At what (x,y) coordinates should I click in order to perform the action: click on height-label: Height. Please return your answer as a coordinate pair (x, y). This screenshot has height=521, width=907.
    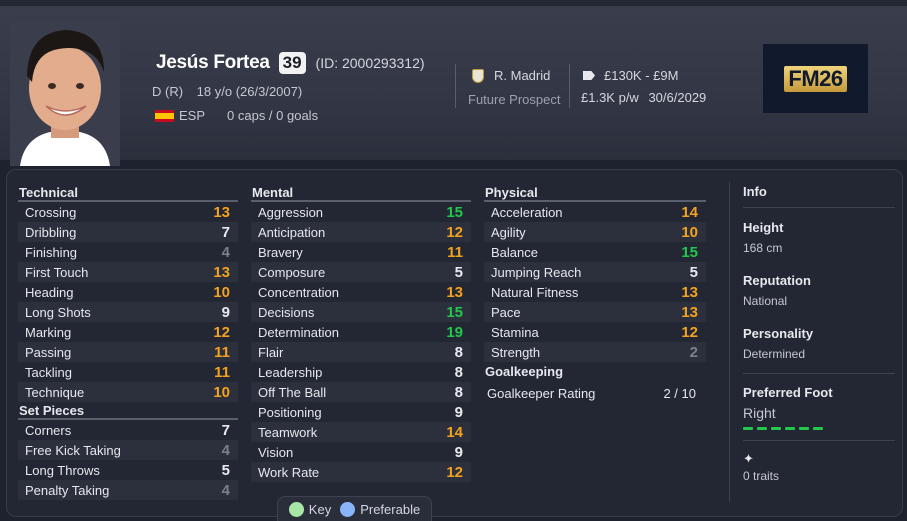
    Looking at the image, I should click on (763, 227).